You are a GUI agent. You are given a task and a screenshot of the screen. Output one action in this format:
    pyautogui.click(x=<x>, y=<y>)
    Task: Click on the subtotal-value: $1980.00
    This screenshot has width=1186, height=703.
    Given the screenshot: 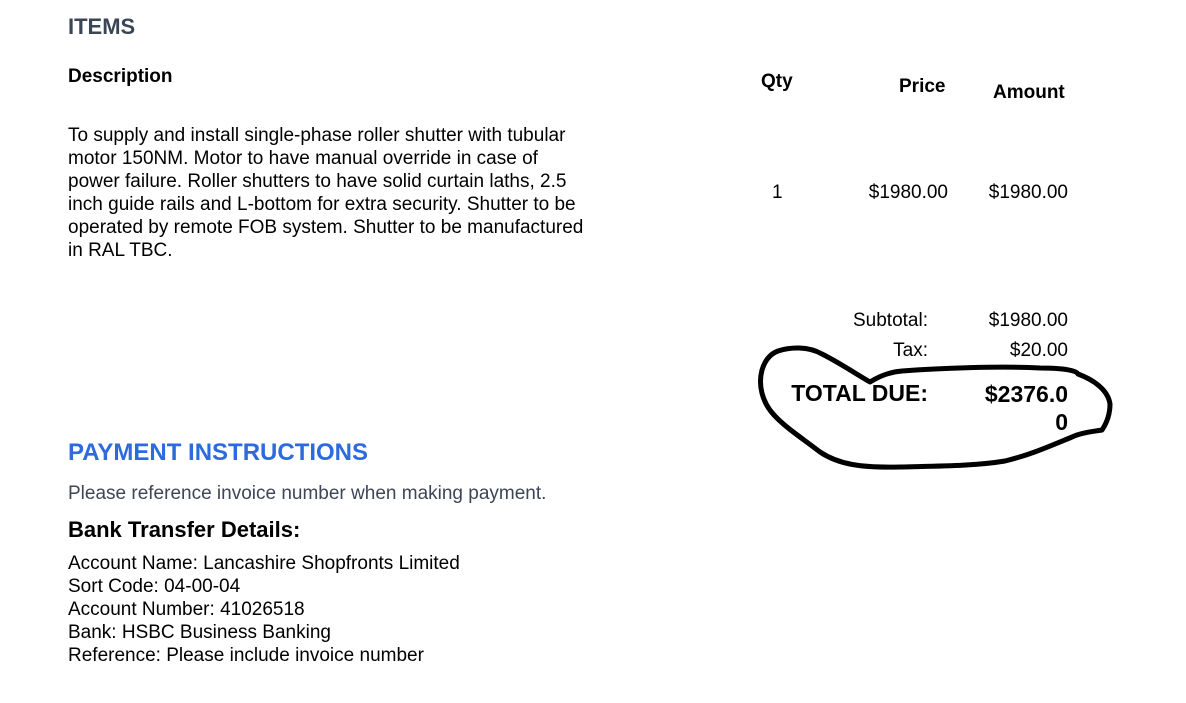 What is the action you would take?
    pyautogui.click(x=1028, y=320)
    